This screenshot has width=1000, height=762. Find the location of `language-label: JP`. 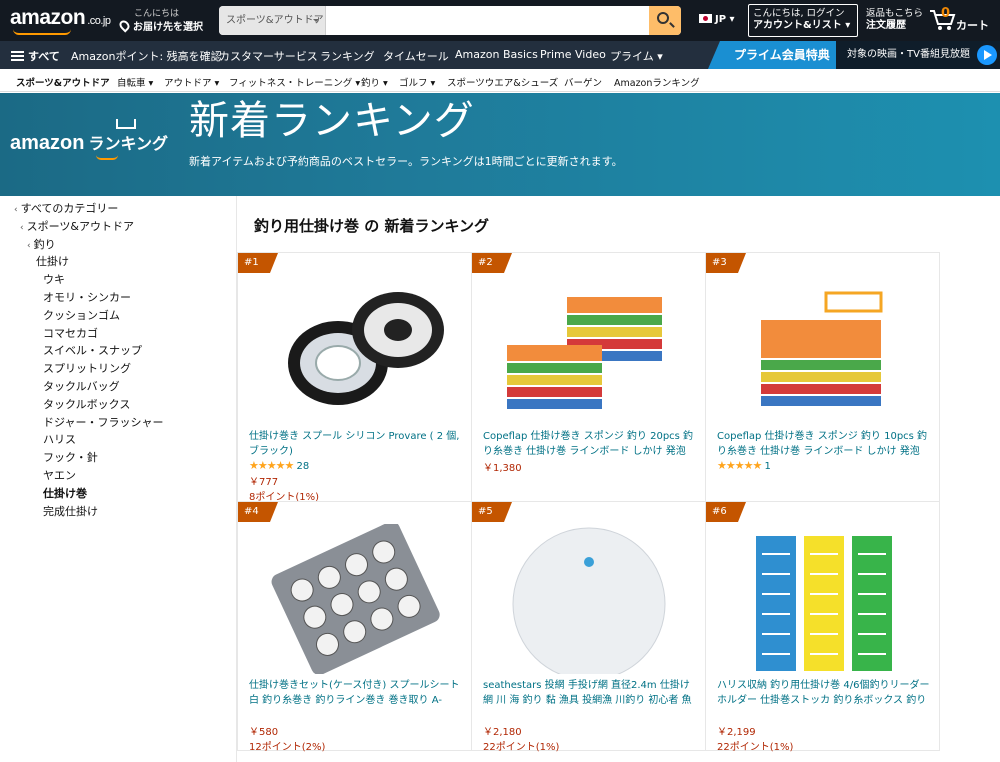

language-label: JP is located at coordinates (721, 19).